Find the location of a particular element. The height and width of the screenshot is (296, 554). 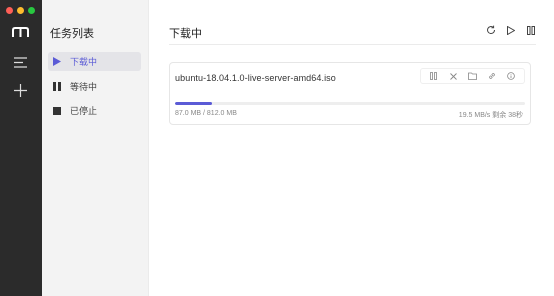

page-title: 下载中 is located at coordinates (185, 34).